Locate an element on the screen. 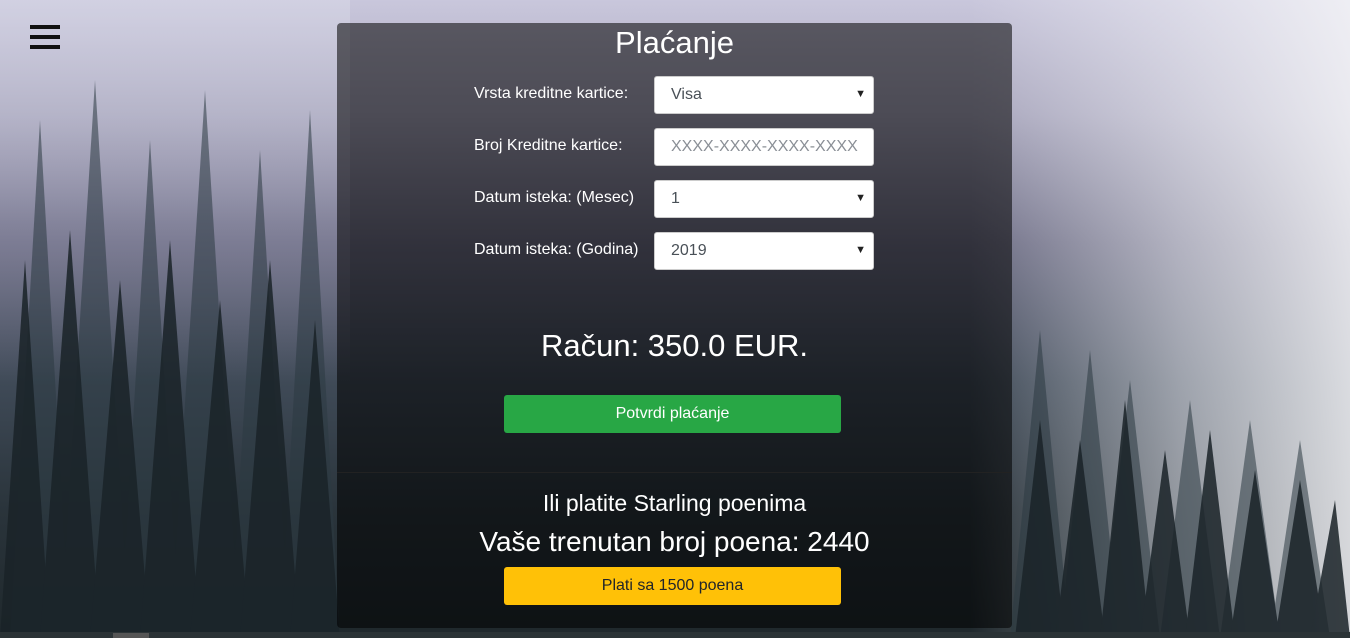  hamburger-menu-icon is located at coordinates (45, 37).